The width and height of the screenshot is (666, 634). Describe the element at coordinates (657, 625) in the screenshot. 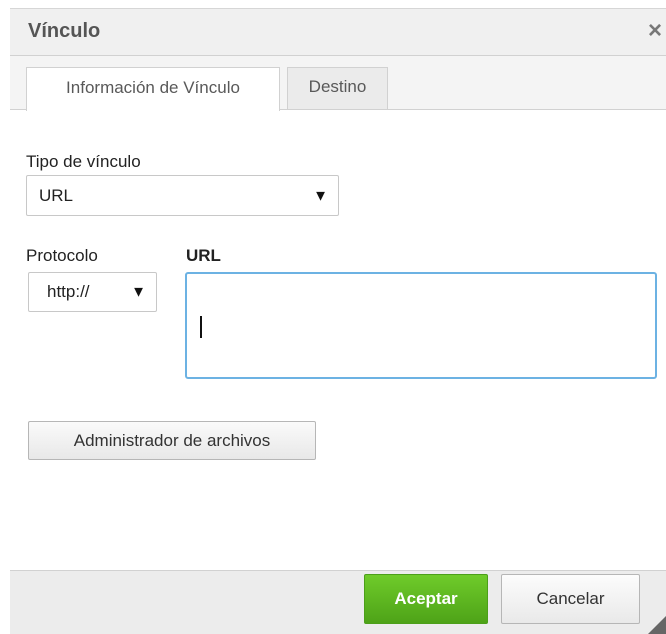

I see `resize-grip-icon` at that location.